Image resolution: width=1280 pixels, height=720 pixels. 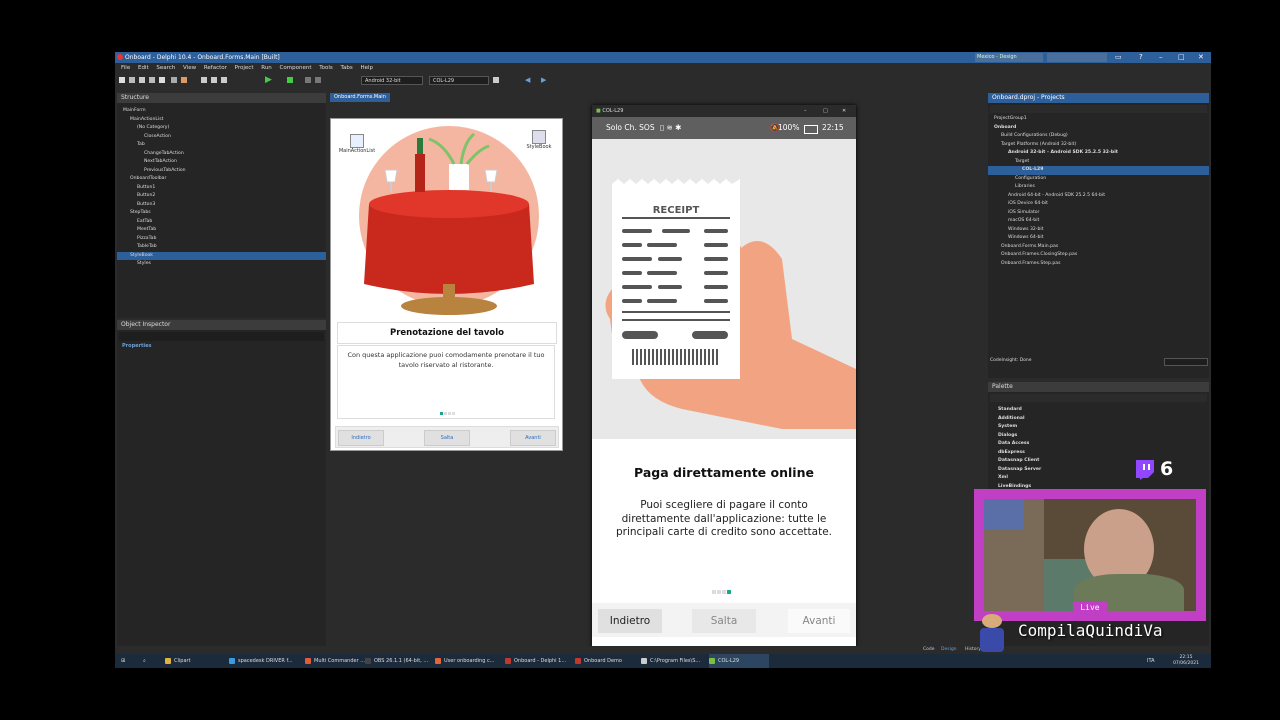 I want to click on palette-category: Additional, so click(x=1098, y=419).